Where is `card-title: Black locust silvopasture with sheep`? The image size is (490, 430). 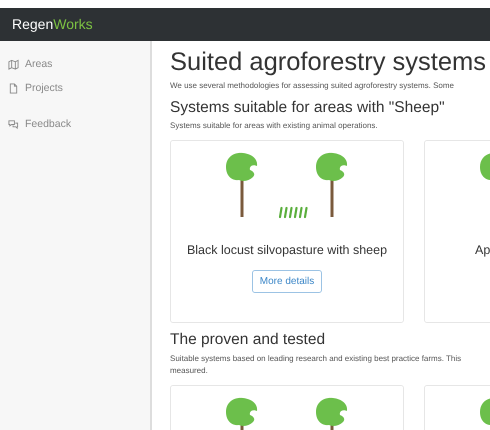 card-title: Black locust silvopasture with sheep is located at coordinates (287, 251).